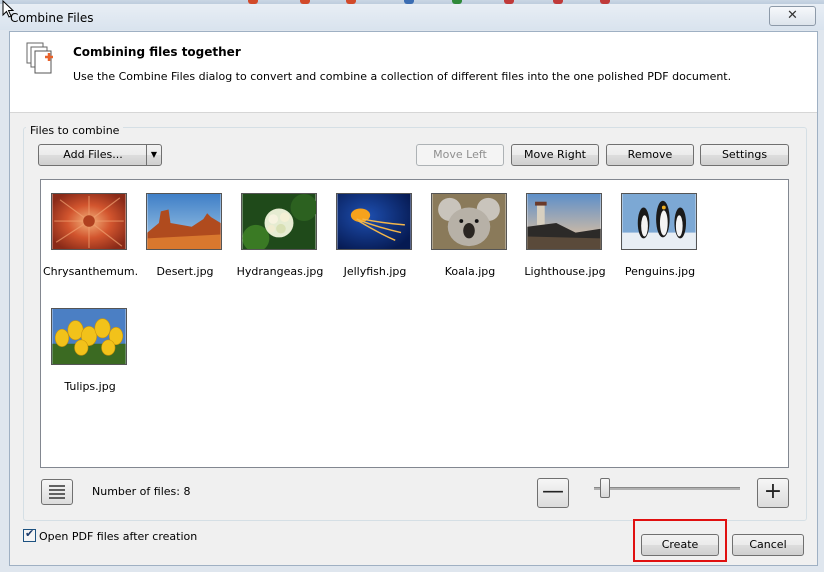 The width and height of the screenshot is (824, 572). I want to click on zoom-out-button: —, so click(553, 493).